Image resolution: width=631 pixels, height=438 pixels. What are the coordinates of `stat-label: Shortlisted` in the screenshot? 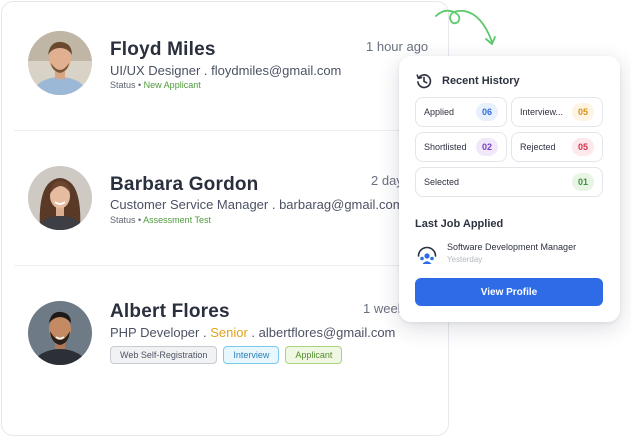 It's located at (445, 147).